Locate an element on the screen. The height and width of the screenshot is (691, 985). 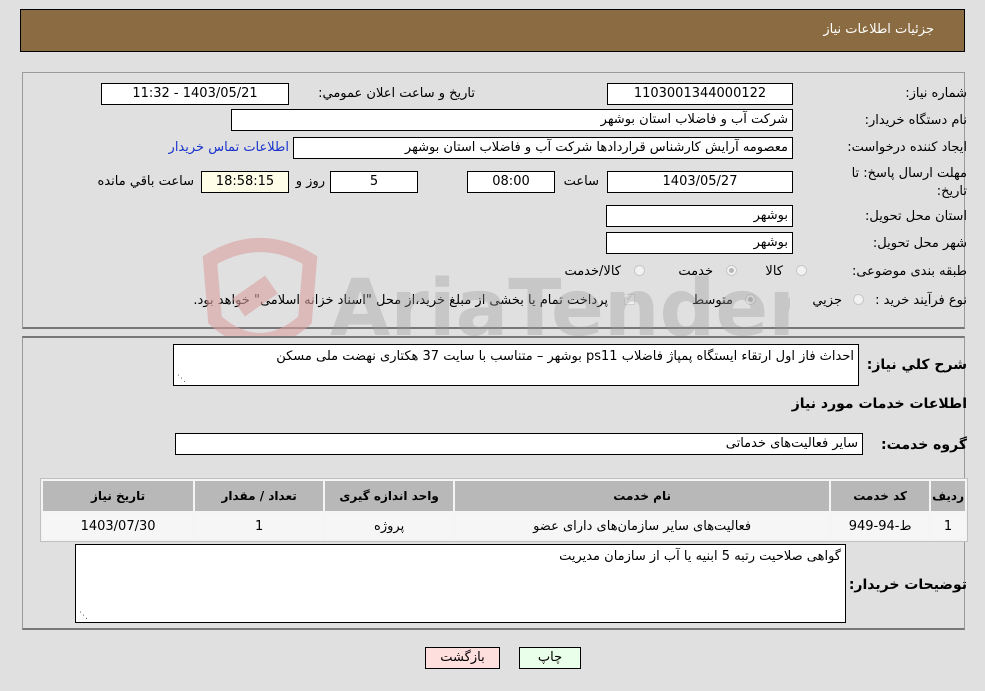
time-remaining-label: ساعت باقي مانده is located at coordinates (145, 181).